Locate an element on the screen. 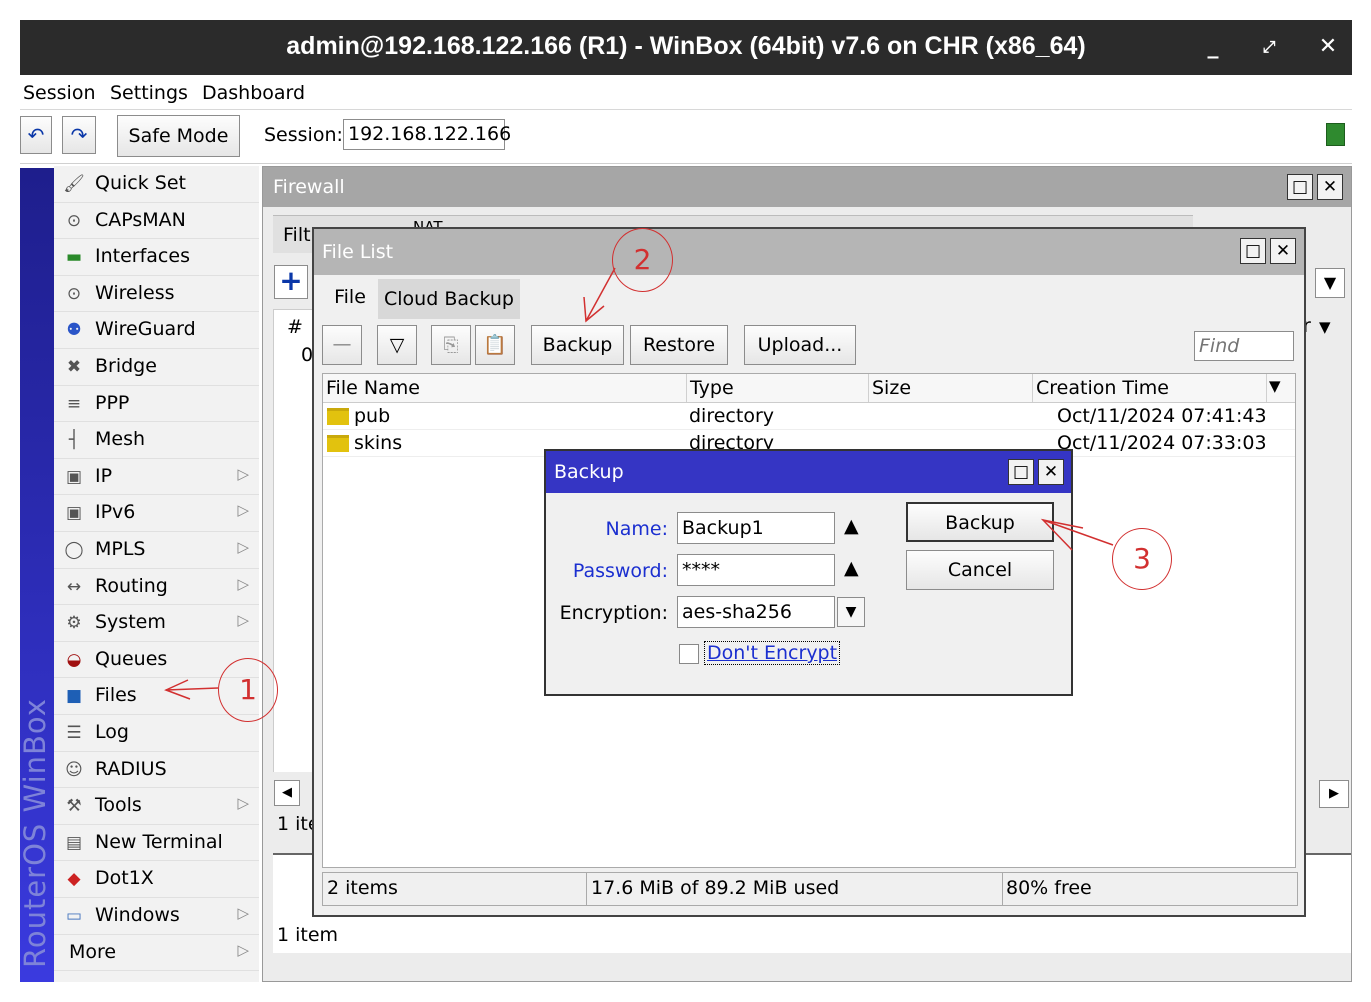  sidebar-item-radius: ☺ RADIUS is located at coordinates (156, 770).